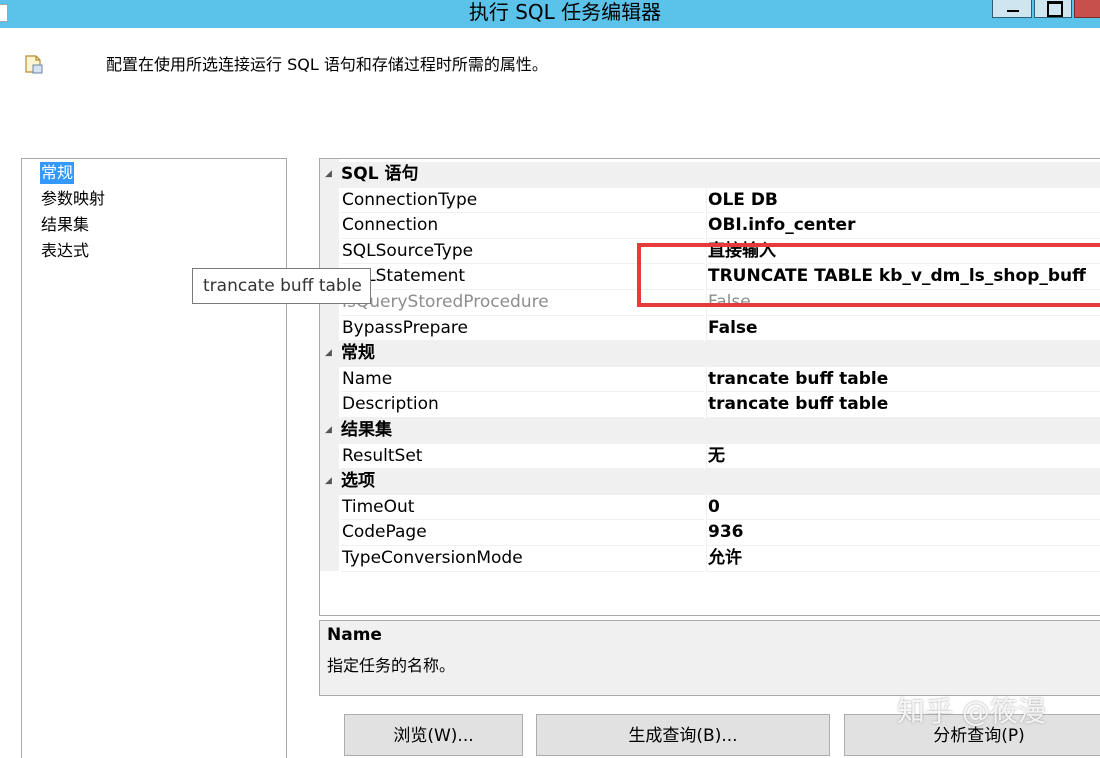 This screenshot has width=1100, height=758. I want to click on property-value: 0, so click(903, 507).